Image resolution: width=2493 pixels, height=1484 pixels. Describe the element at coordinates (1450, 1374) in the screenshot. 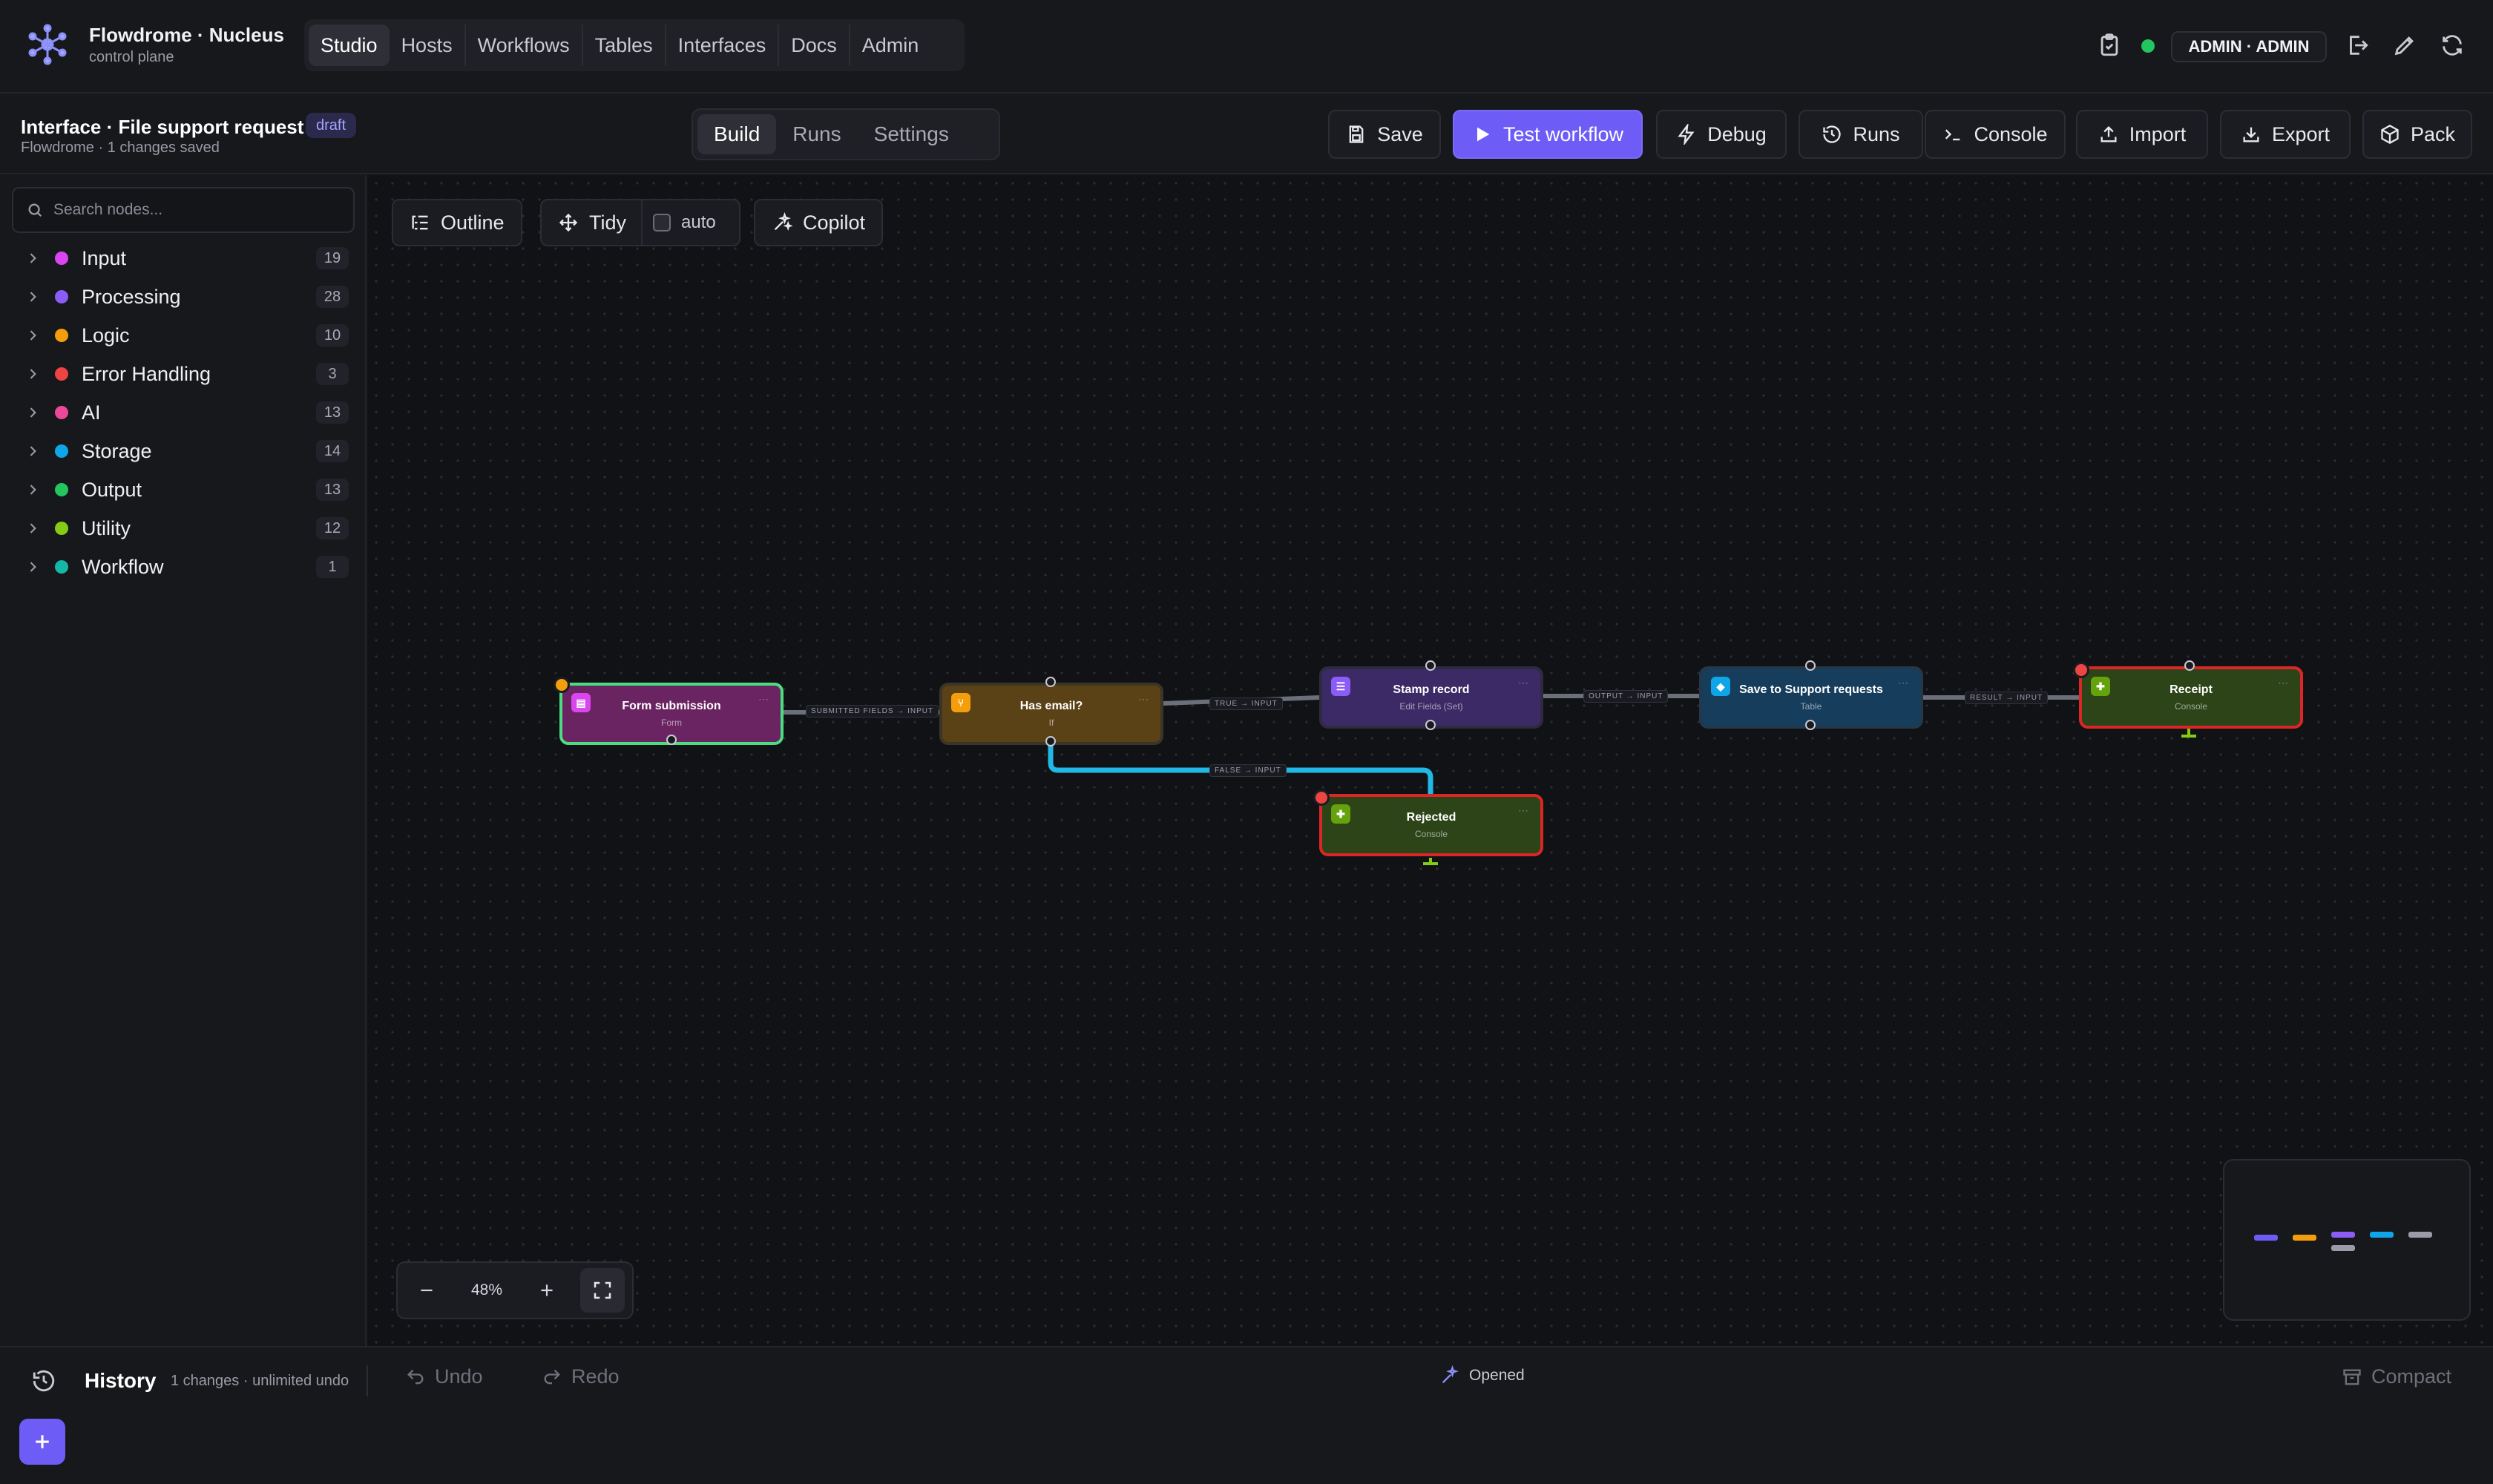

I see `sparkle-status-icon` at that location.